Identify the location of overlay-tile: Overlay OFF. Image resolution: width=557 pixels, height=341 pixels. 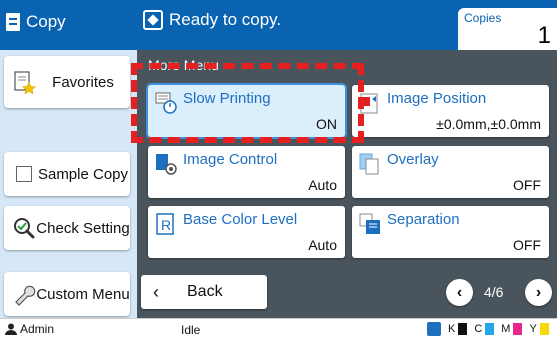
(450, 172).